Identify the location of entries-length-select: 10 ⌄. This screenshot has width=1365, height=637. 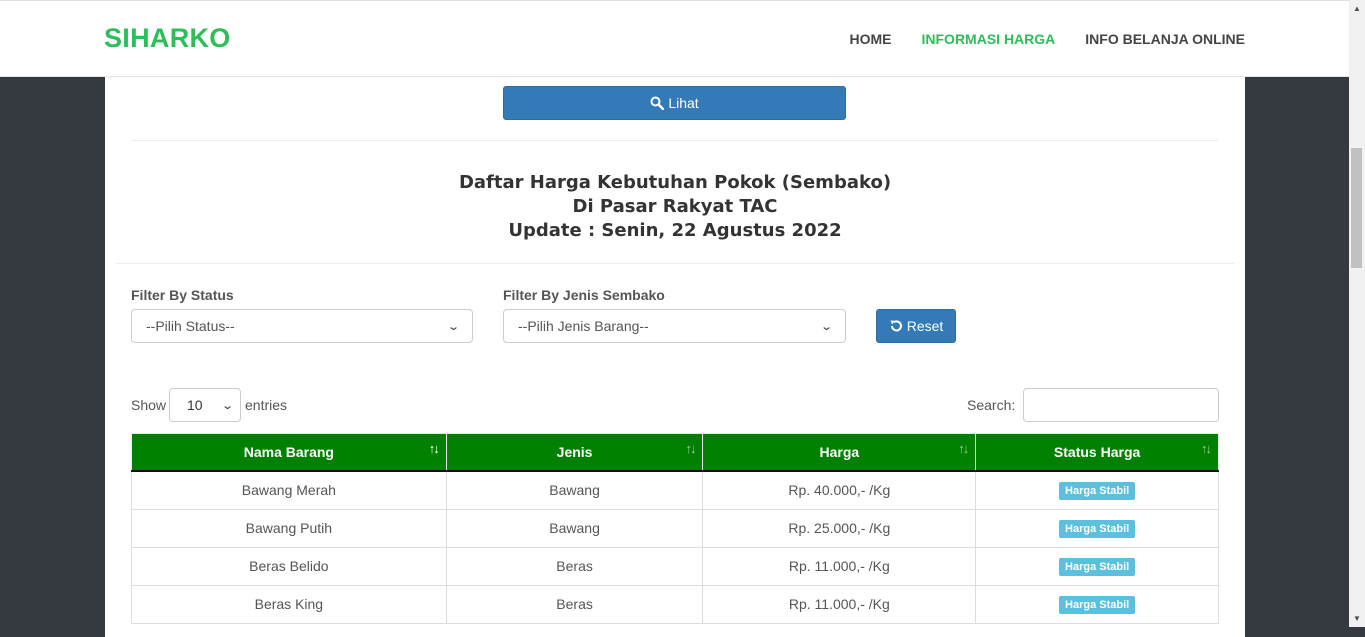
(205, 405).